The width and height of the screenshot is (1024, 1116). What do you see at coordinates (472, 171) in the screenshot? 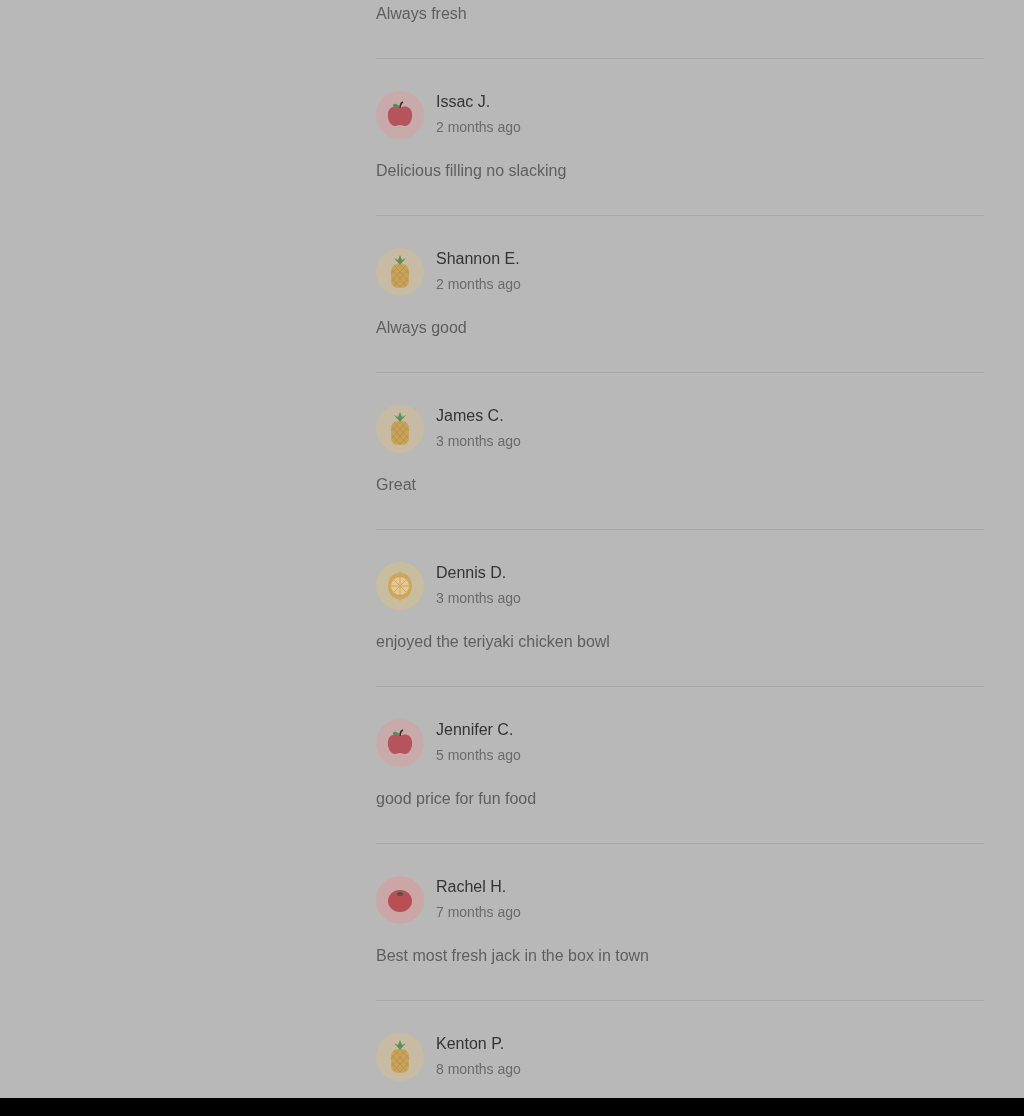
I see `review-text: Delicious filling no slacking` at bounding box center [472, 171].